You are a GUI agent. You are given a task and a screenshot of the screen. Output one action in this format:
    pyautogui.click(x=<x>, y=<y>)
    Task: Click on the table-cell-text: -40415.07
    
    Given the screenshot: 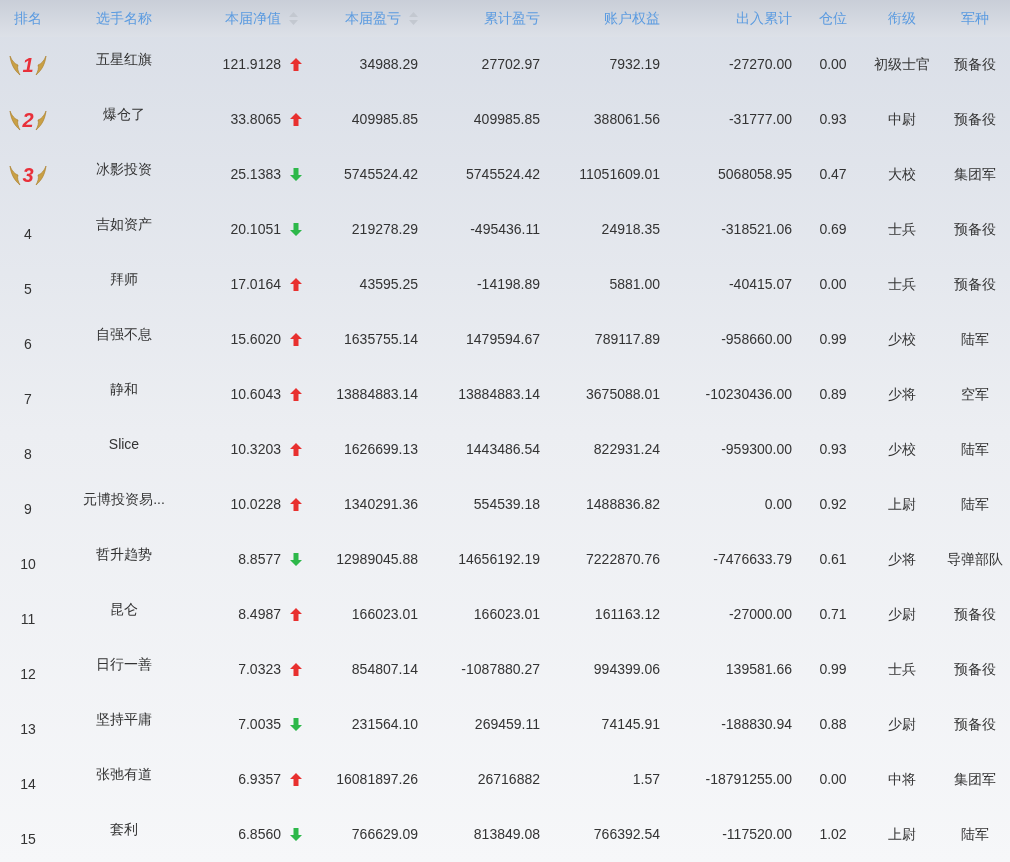 What is the action you would take?
    pyautogui.click(x=760, y=284)
    